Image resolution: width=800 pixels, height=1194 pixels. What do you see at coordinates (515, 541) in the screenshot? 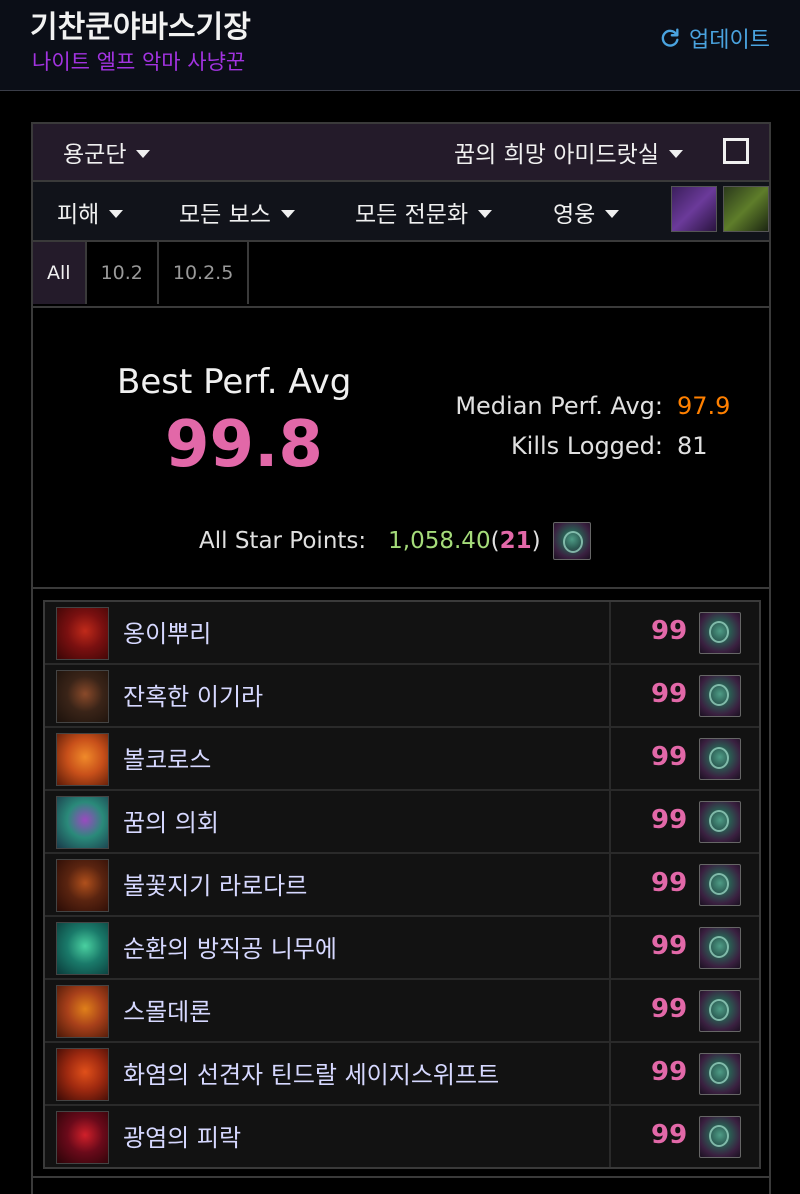
I see `all-star-rank: 21` at bounding box center [515, 541].